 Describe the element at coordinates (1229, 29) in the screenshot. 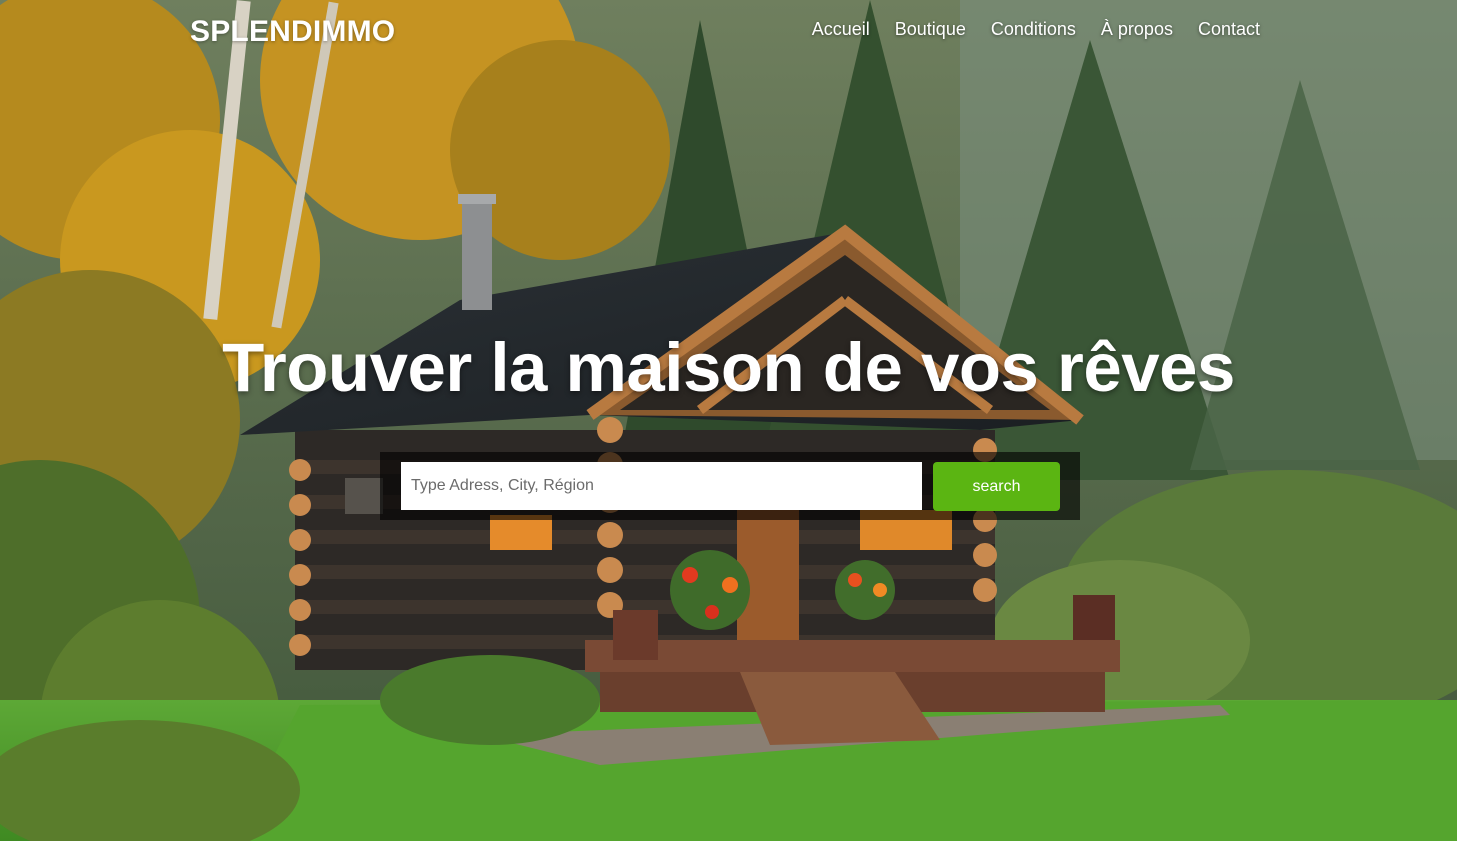

I see `nav-item-contact: Contact` at that location.